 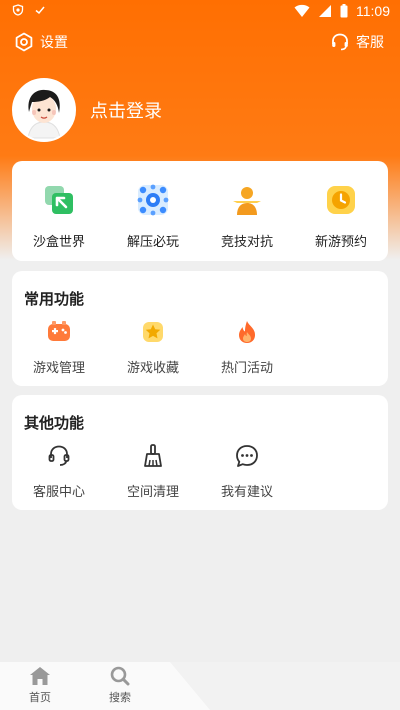 What do you see at coordinates (120, 676) in the screenshot?
I see `search-icon` at bounding box center [120, 676].